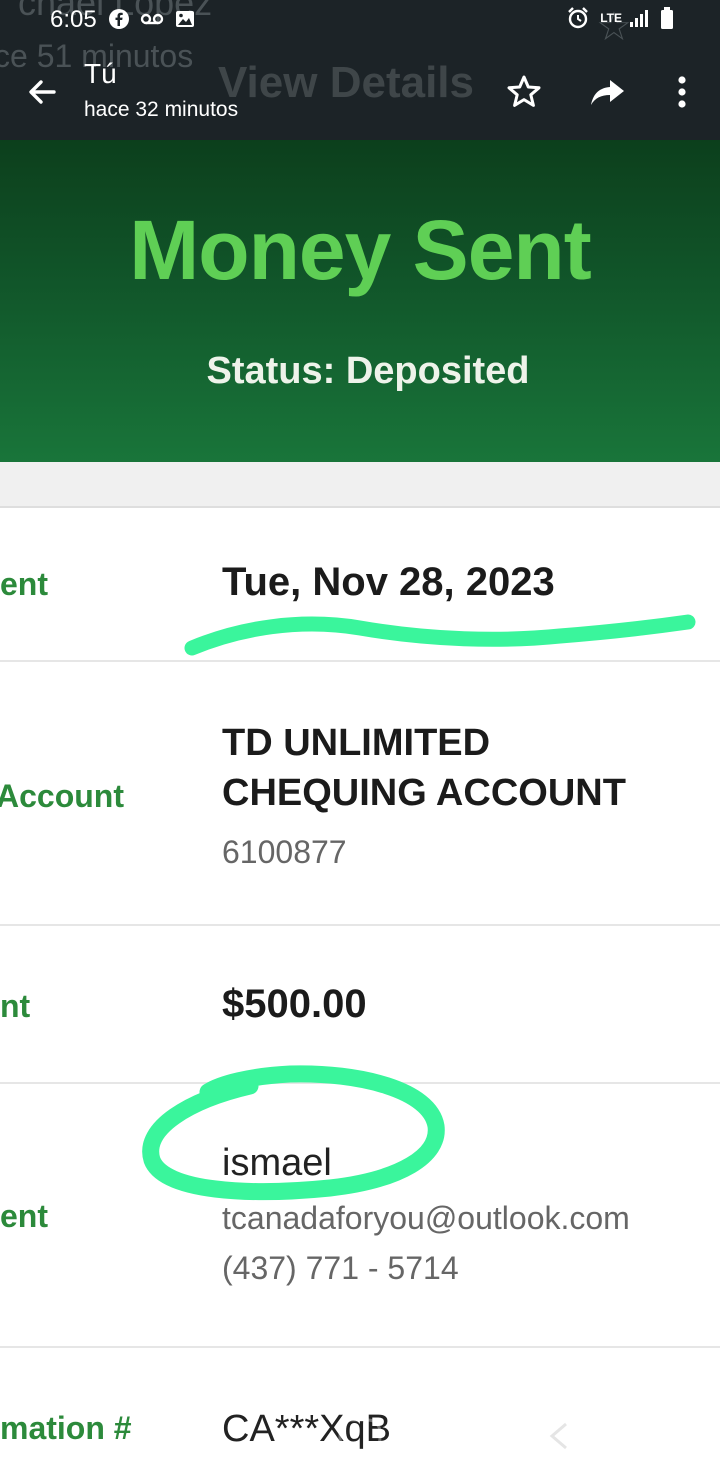 This screenshot has width=720, height=1480. What do you see at coordinates (368, 371) in the screenshot?
I see `transfer-status: Status: Deposited` at bounding box center [368, 371].